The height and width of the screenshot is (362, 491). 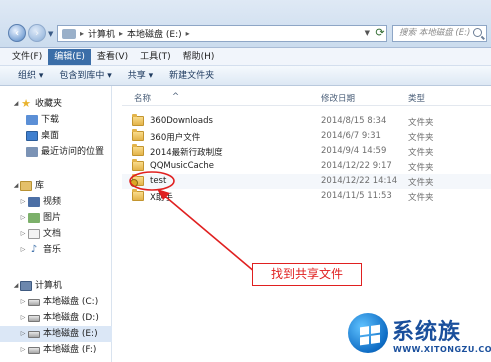 What do you see at coordinates (306, 151) in the screenshot?
I see `file-row-2014-admin-policy: 2014最新行政制度 2014/9/4 14:59 文件夹` at bounding box center [306, 151].